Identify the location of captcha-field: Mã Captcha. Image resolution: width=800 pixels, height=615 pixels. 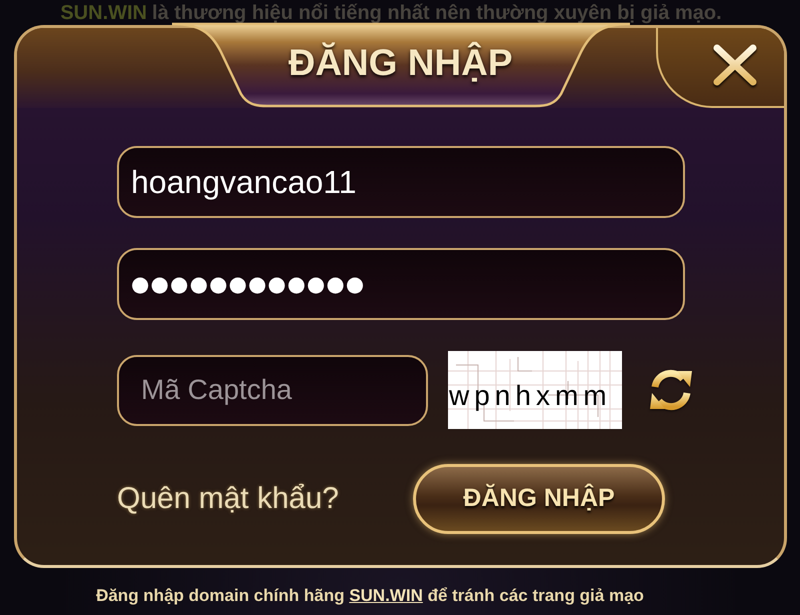
(272, 390).